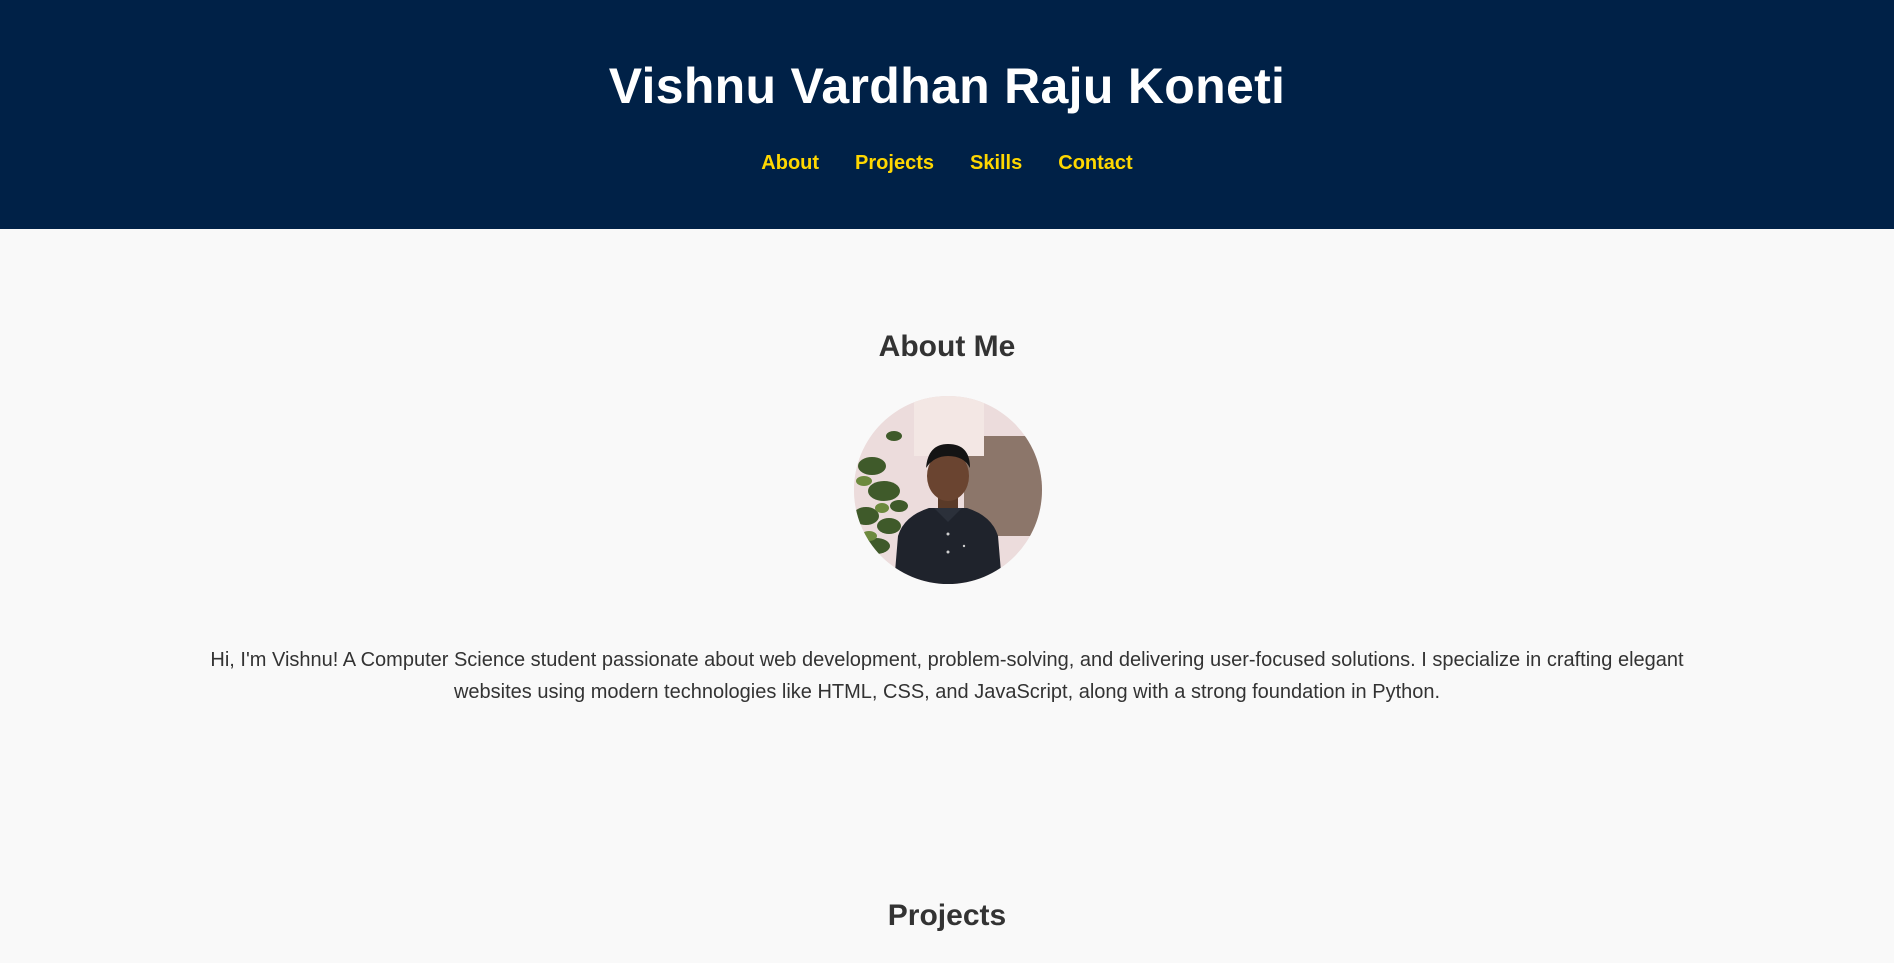 The height and width of the screenshot is (963, 1894). Describe the element at coordinates (790, 163) in the screenshot. I see `nav-about-link: About` at that location.